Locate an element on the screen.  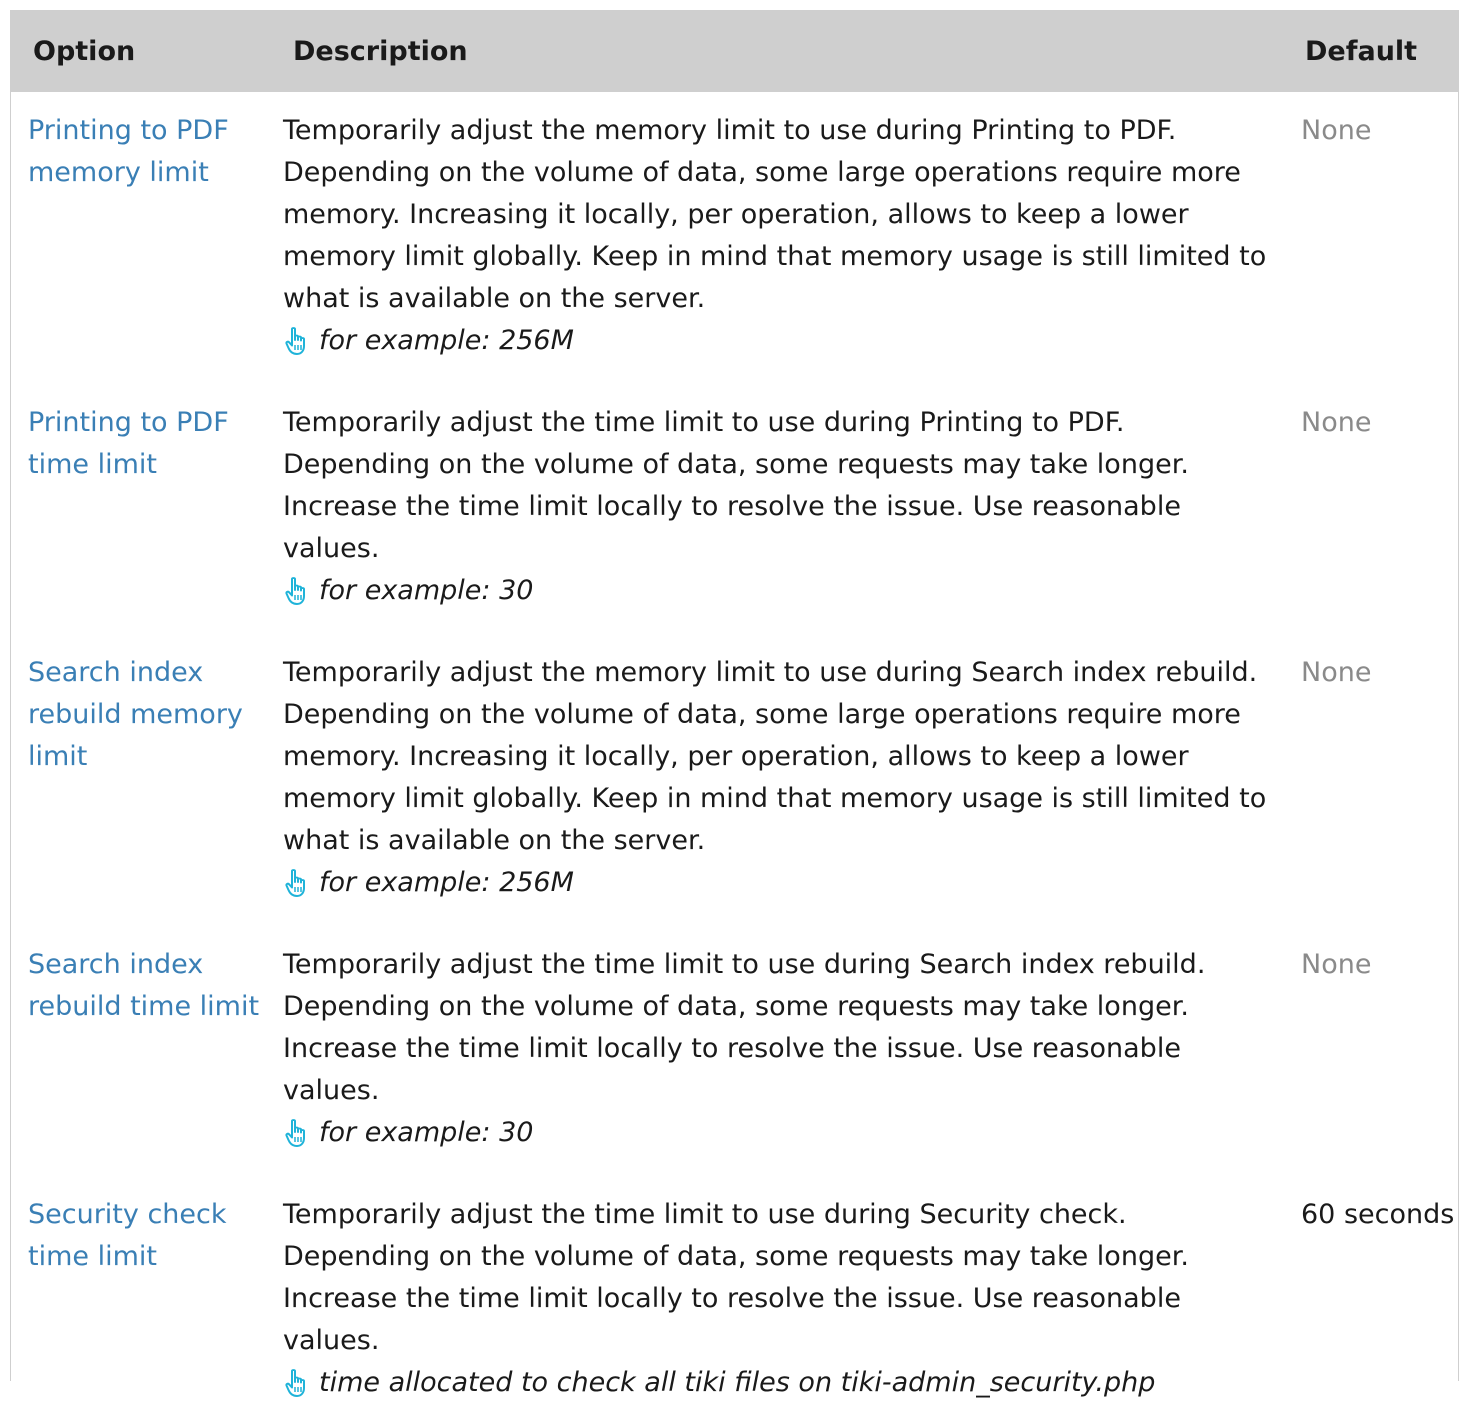
option-cell: Security check time limit is located at coordinates (141, 1301).